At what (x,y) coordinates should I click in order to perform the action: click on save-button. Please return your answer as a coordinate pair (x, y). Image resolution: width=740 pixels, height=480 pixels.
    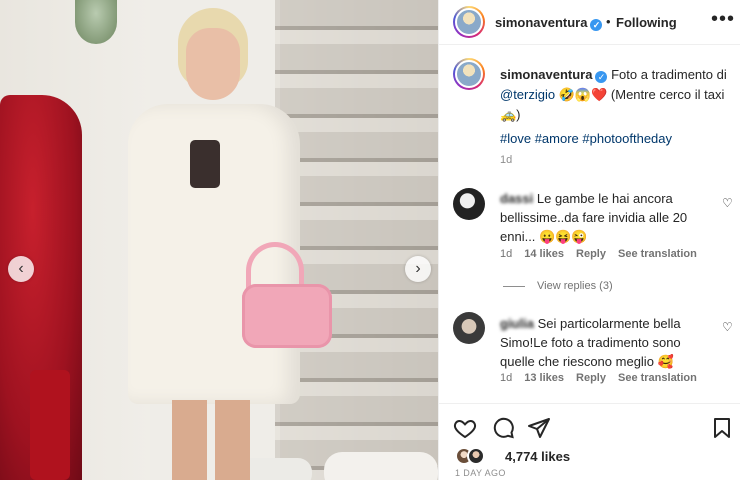
    Looking at the image, I should click on (722, 428).